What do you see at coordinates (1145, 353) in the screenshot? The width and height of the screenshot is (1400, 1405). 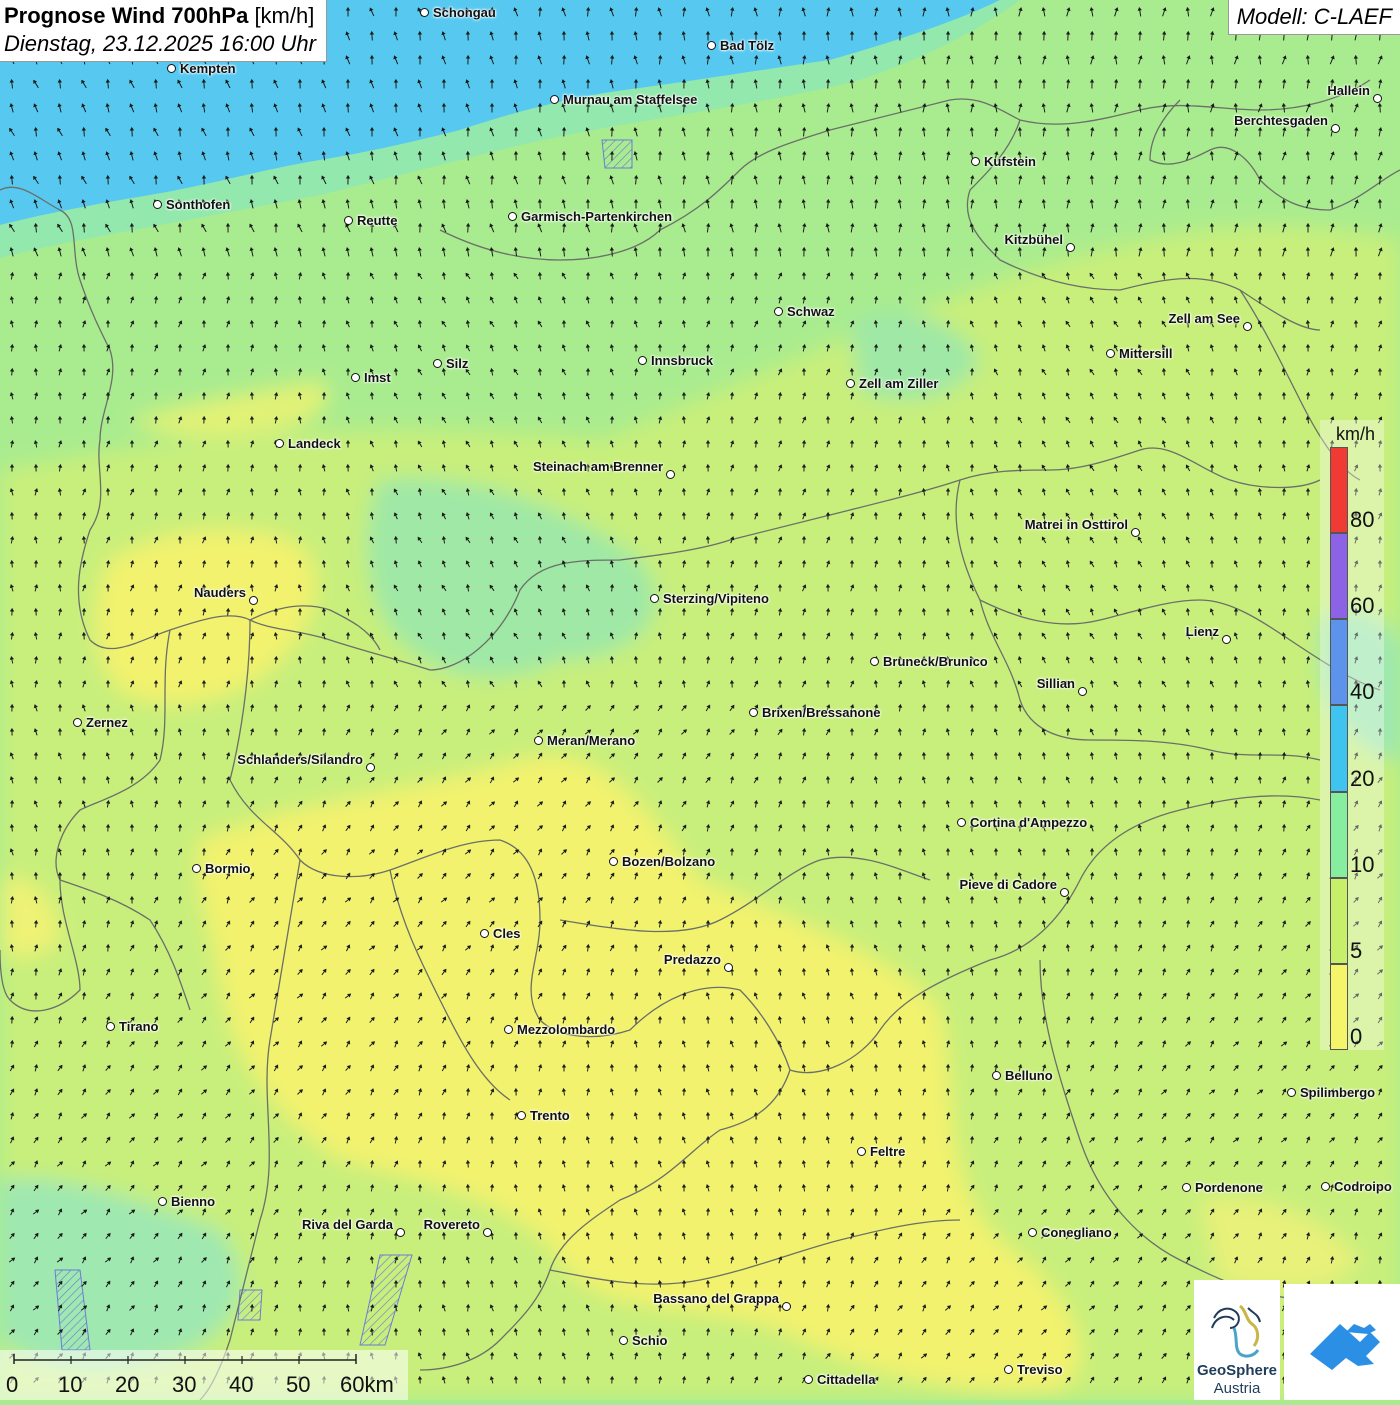 I see `city-label: Mittersill` at bounding box center [1145, 353].